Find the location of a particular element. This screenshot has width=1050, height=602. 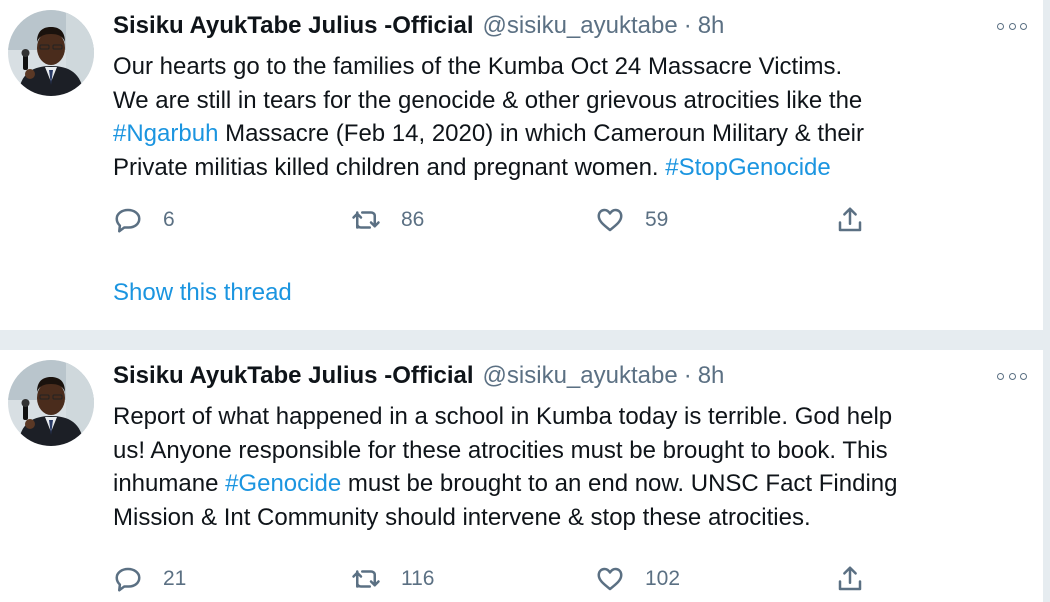

like-count: 102 is located at coordinates (663, 578).